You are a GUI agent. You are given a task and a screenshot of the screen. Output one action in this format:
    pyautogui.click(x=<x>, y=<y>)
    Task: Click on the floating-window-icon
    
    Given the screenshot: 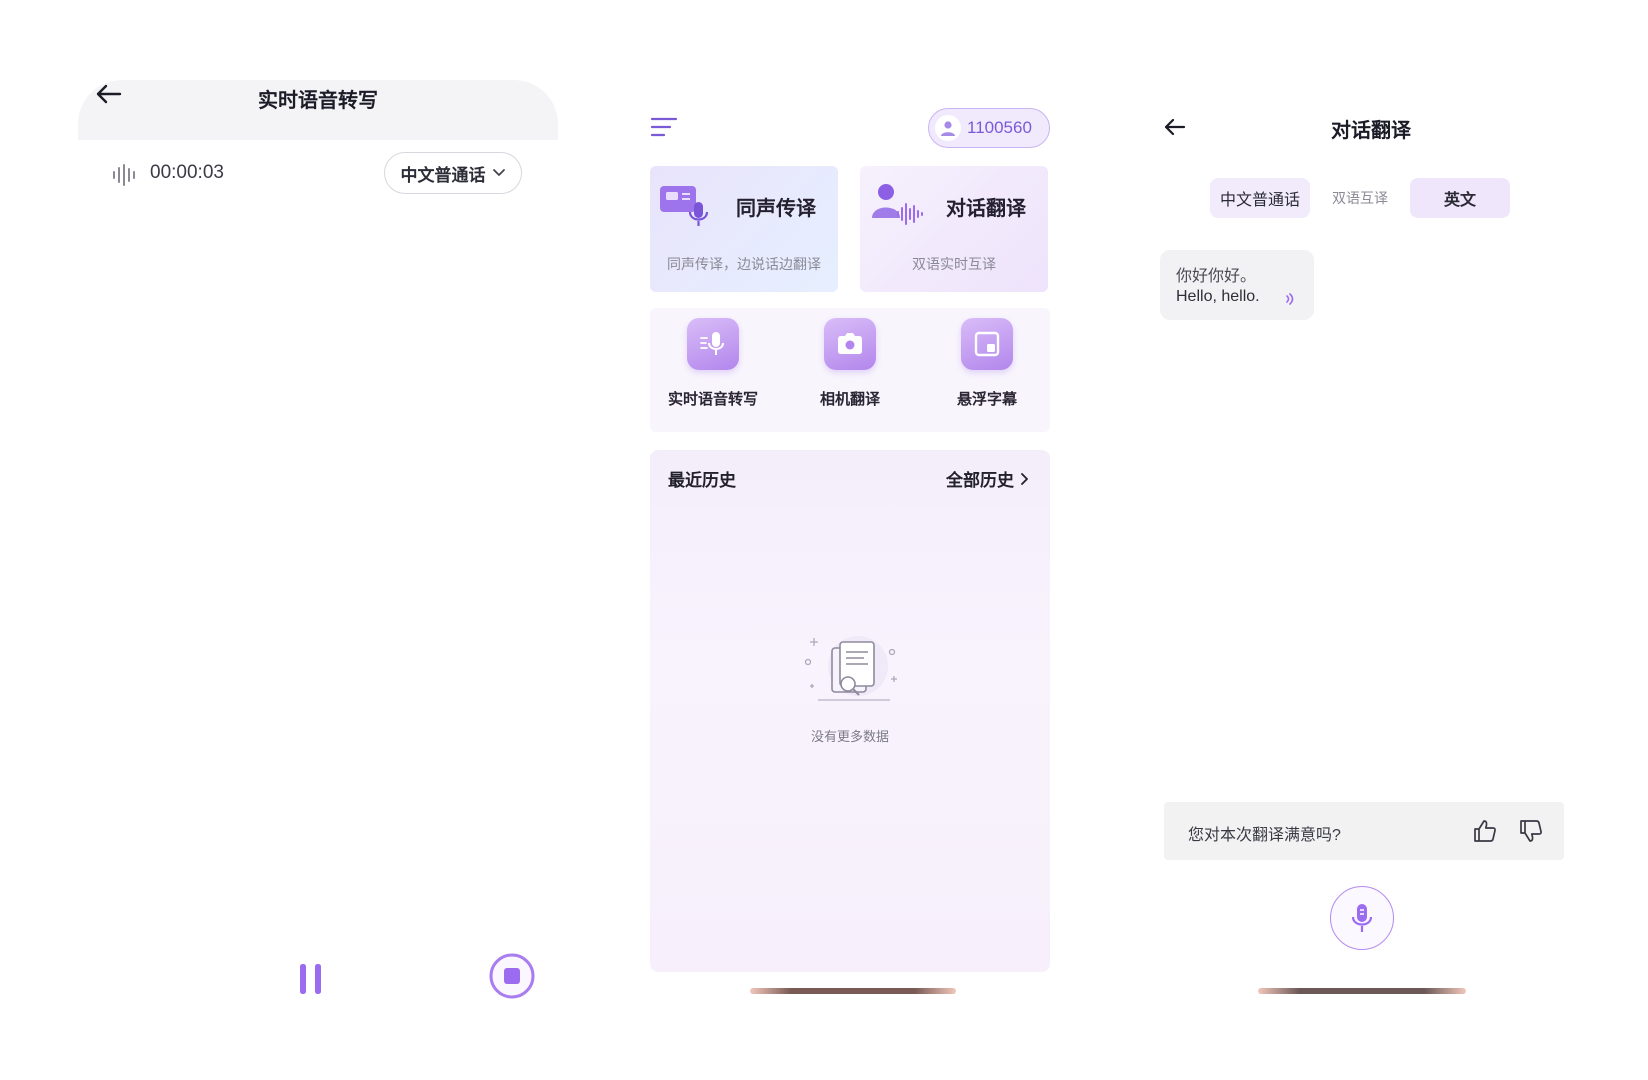 What is the action you would take?
    pyautogui.click(x=987, y=344)
    